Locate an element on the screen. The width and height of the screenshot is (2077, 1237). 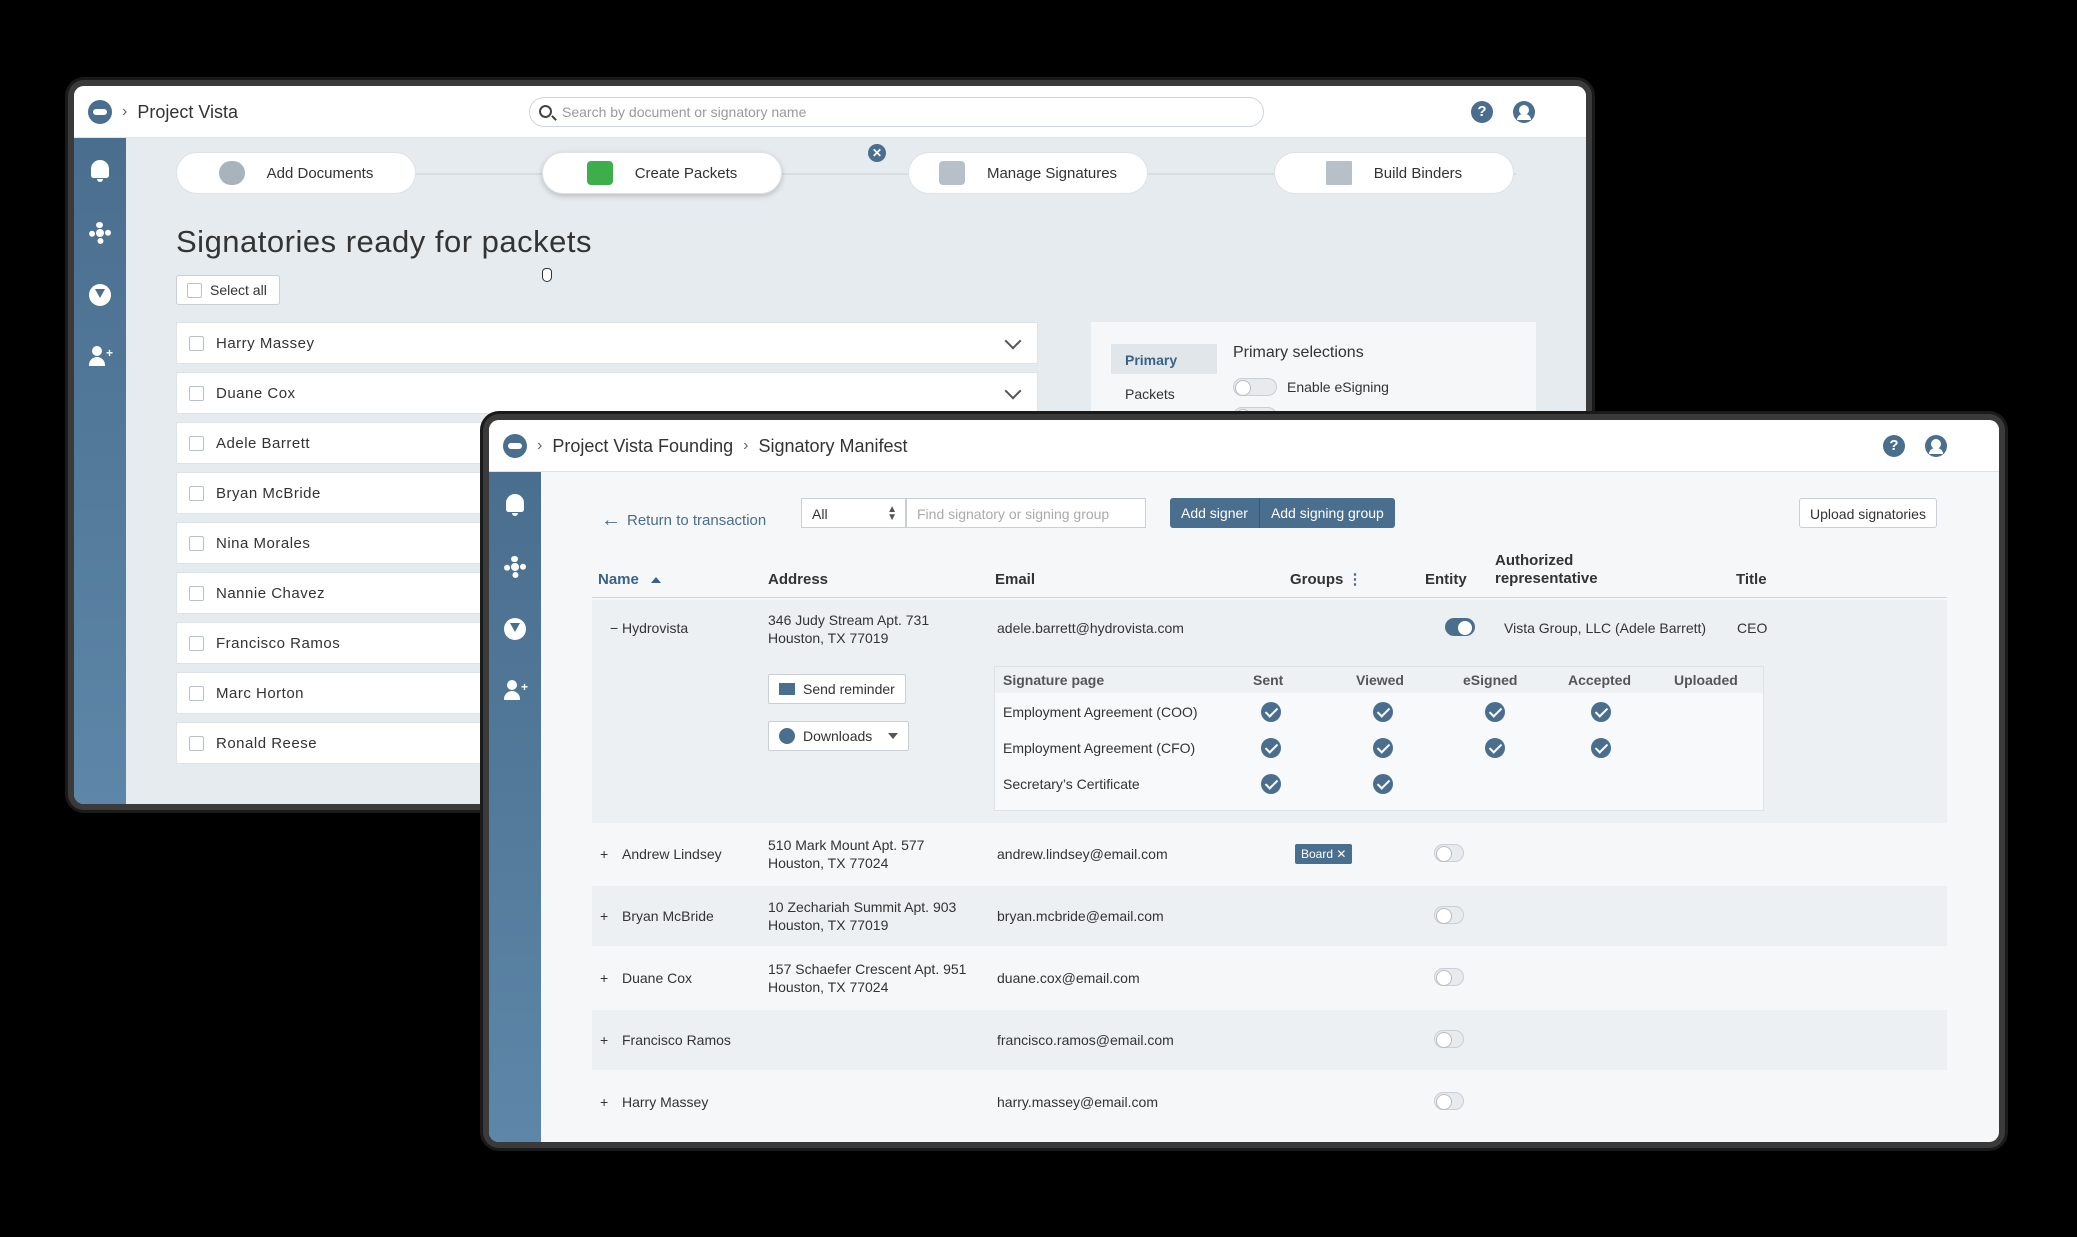
send-reminder-button: Send reminder is located at coordinates (837, 689).